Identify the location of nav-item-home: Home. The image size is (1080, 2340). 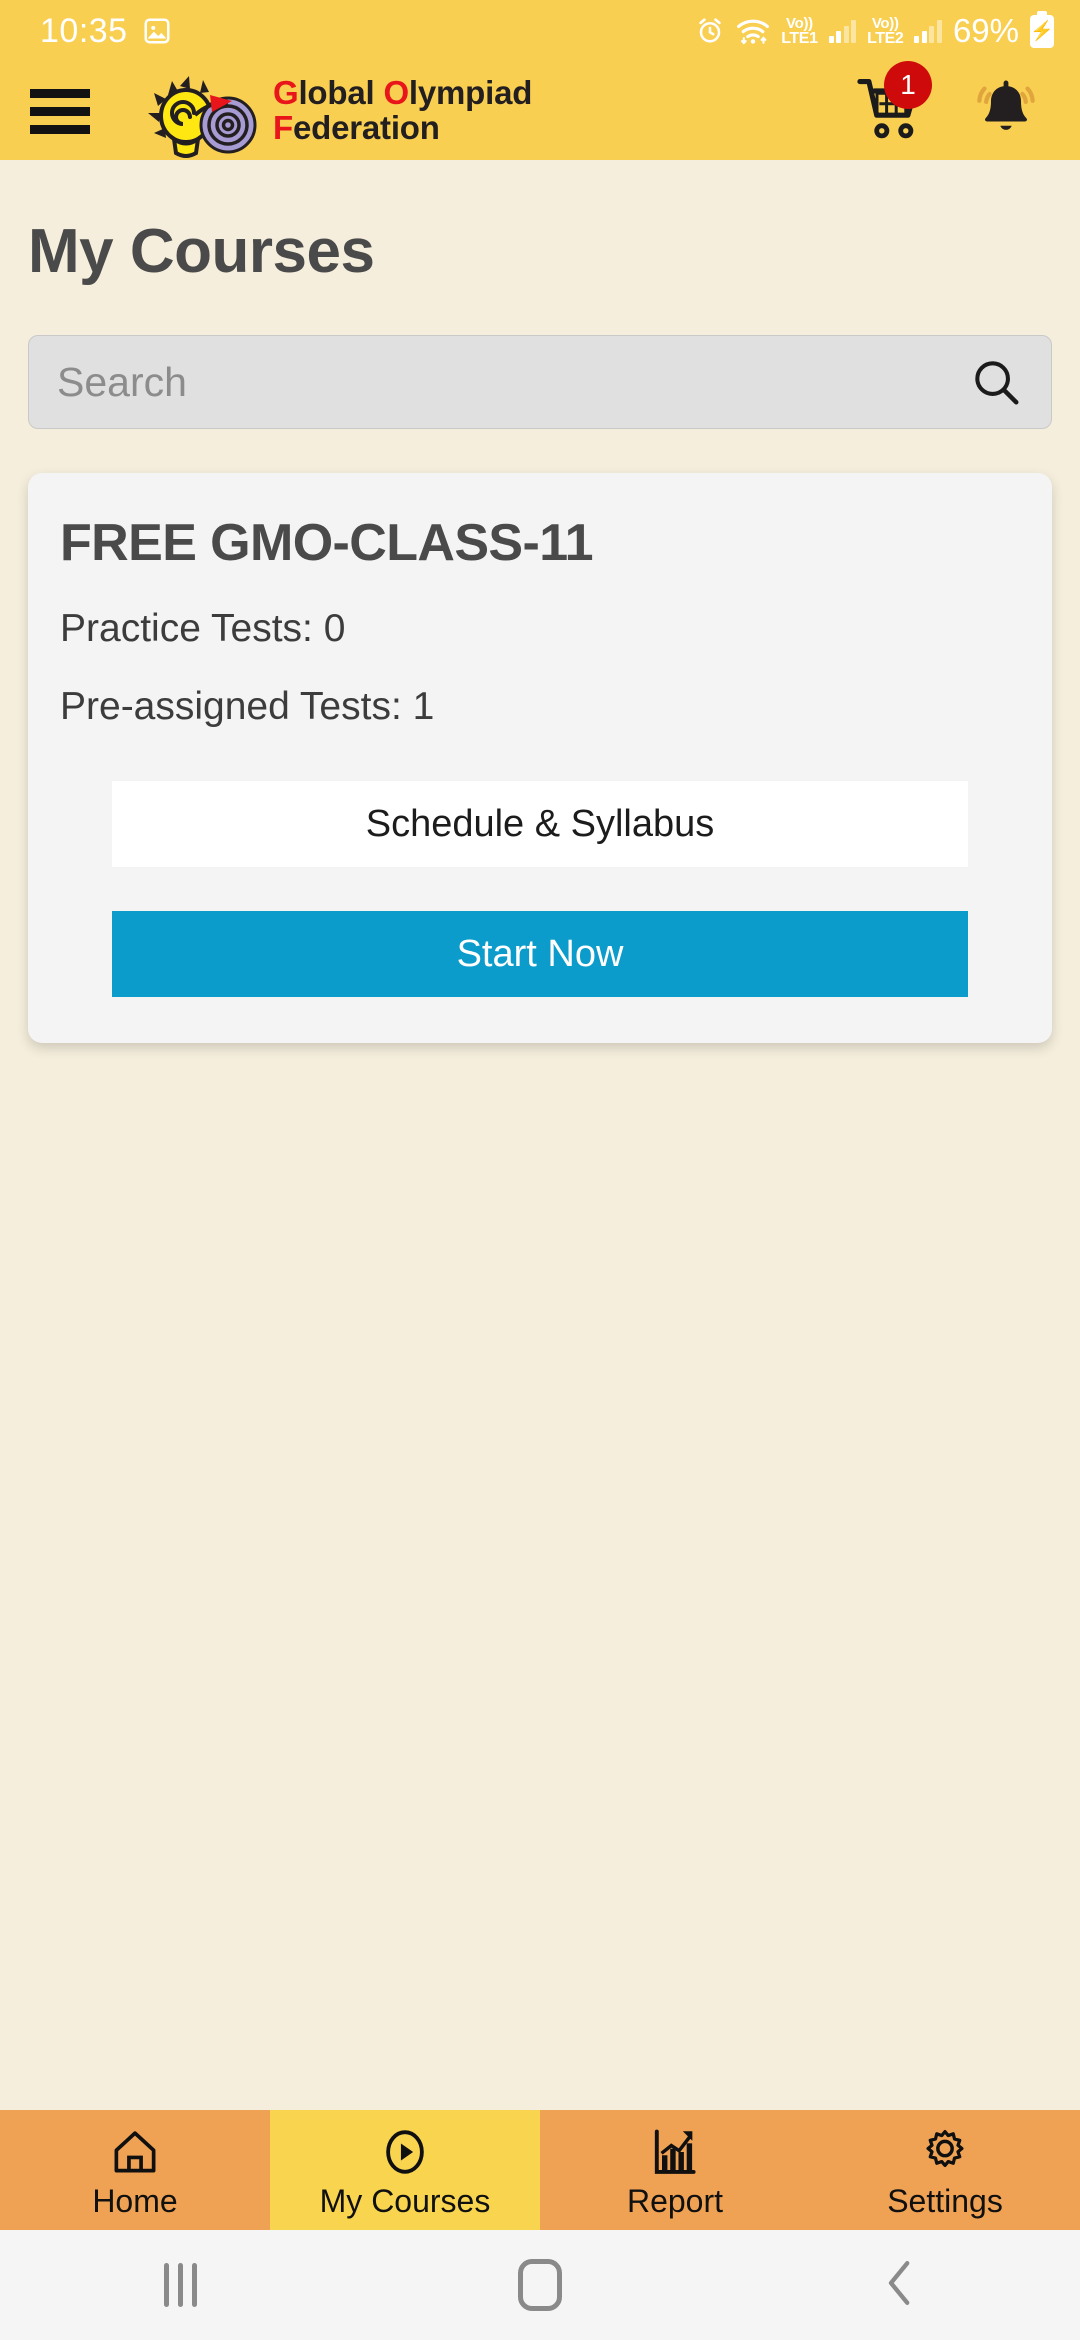
(135, 2170).